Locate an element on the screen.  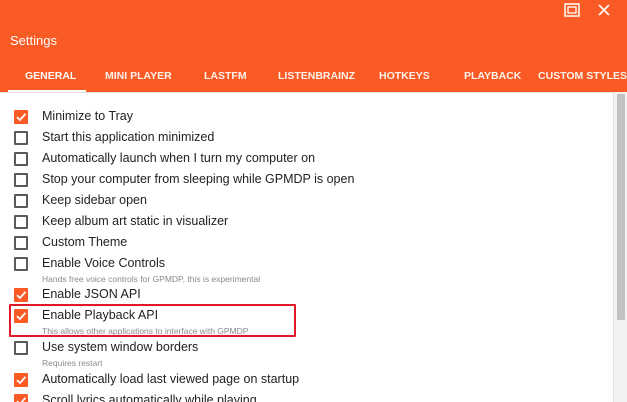
option-description: Requires restart is located at coordinates (72, 363).